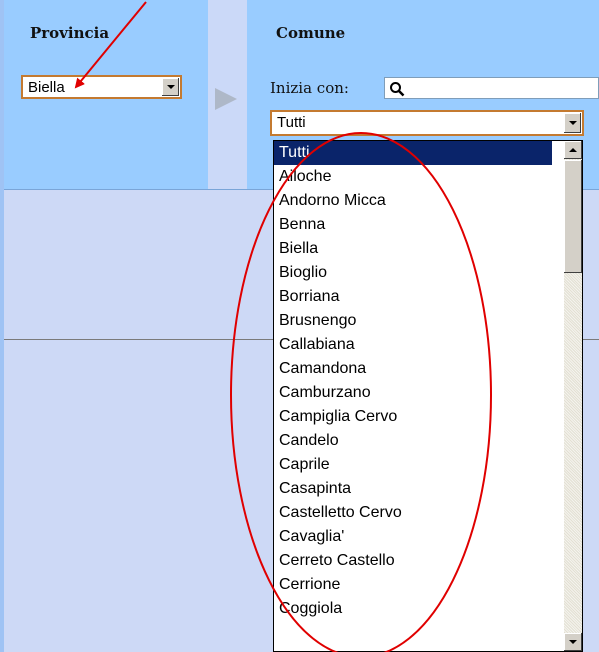 The image size is (599, 652). Describe the element at coordinates (413, 393) in the screenshot. I see `option-item: Camburzano` at that location.